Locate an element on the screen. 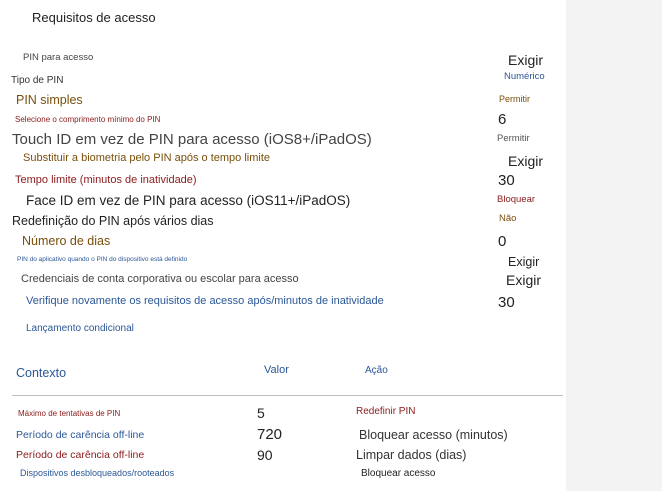  value-column-header: Valor is located at coordinates (276, 370).